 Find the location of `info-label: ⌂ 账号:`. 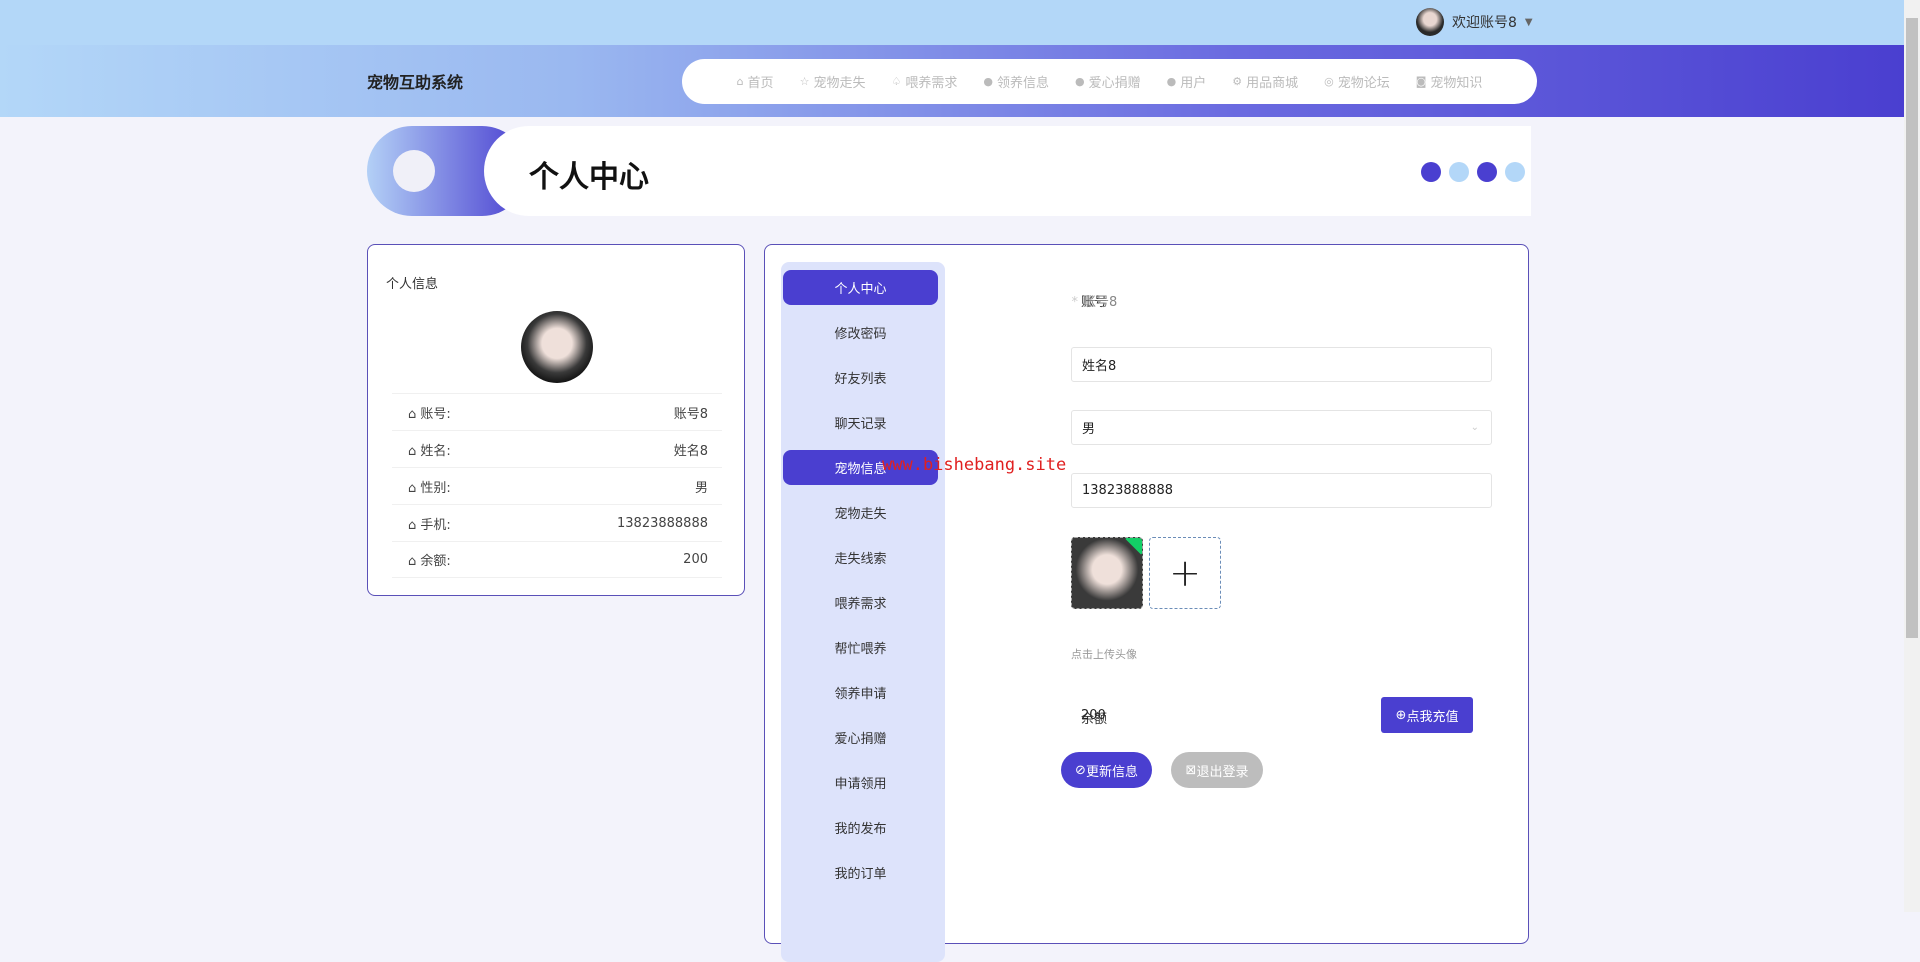

info-label: ⌂ 账号: is located at coordinates (429, 414).